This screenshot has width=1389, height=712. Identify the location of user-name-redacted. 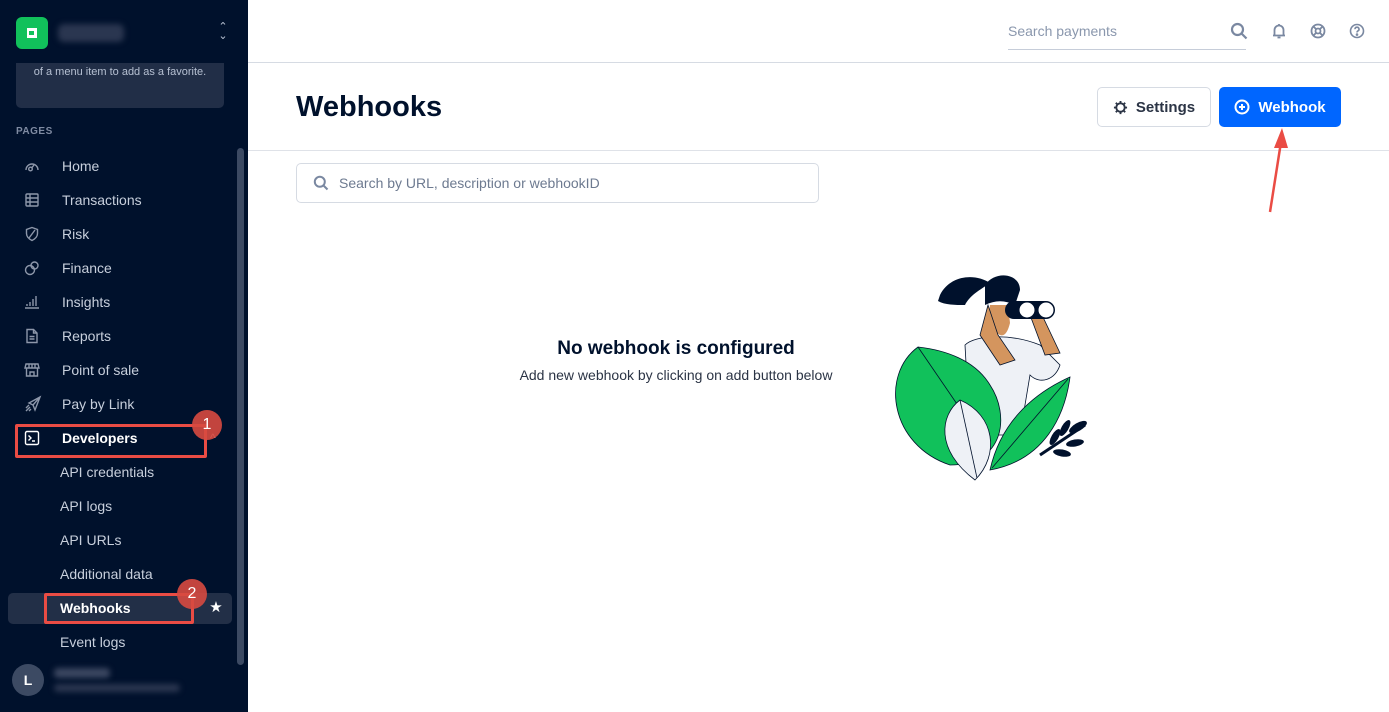
(82, 673).